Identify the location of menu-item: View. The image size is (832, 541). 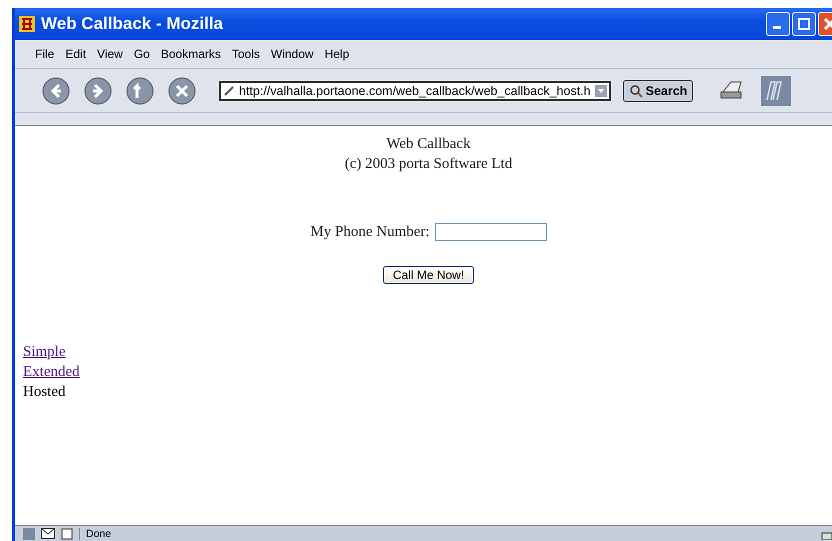
(110, 54).